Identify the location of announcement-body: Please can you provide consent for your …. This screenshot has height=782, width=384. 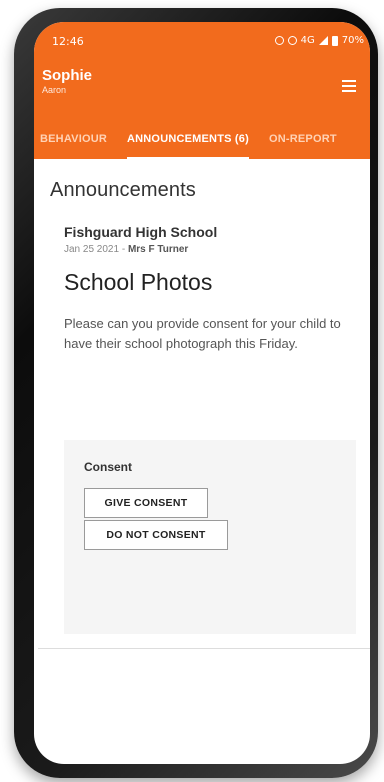
(202, 333).